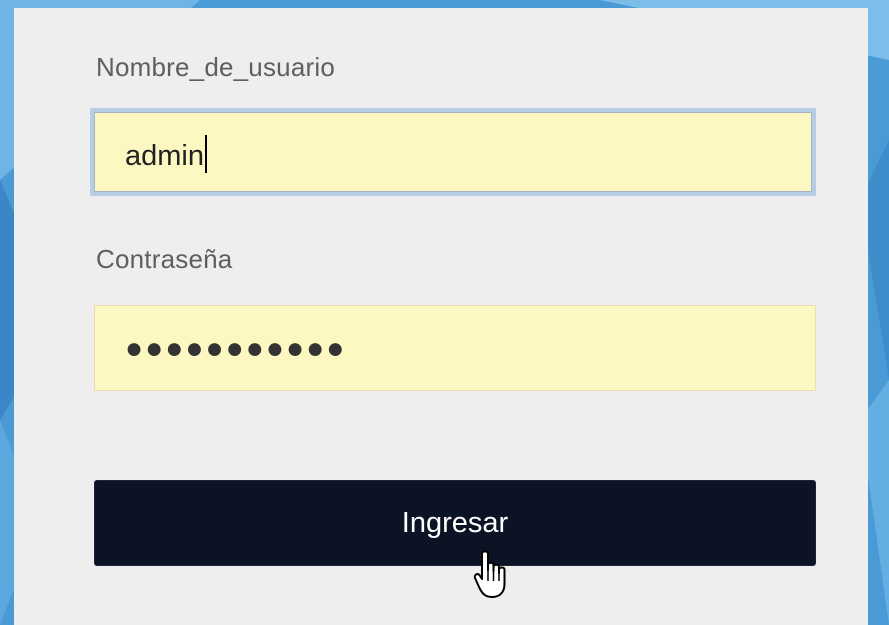 This screenshot has width=889, height=625. What do you see at coordinates (493, 574) in the screenshot?
I see `hand-pointer-icon` at bounding box center [493, 574].